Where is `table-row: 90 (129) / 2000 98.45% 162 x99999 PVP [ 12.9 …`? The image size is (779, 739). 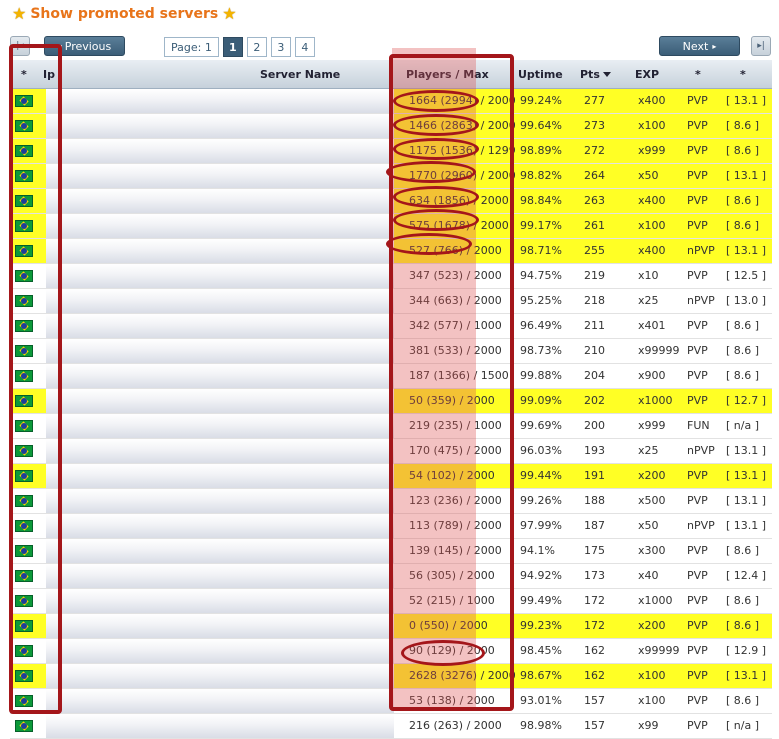 table-row: 90 (129) / 2000 98.45% 162 x99999 PVP [ 12.9 … is located at coordinates (391, 651).